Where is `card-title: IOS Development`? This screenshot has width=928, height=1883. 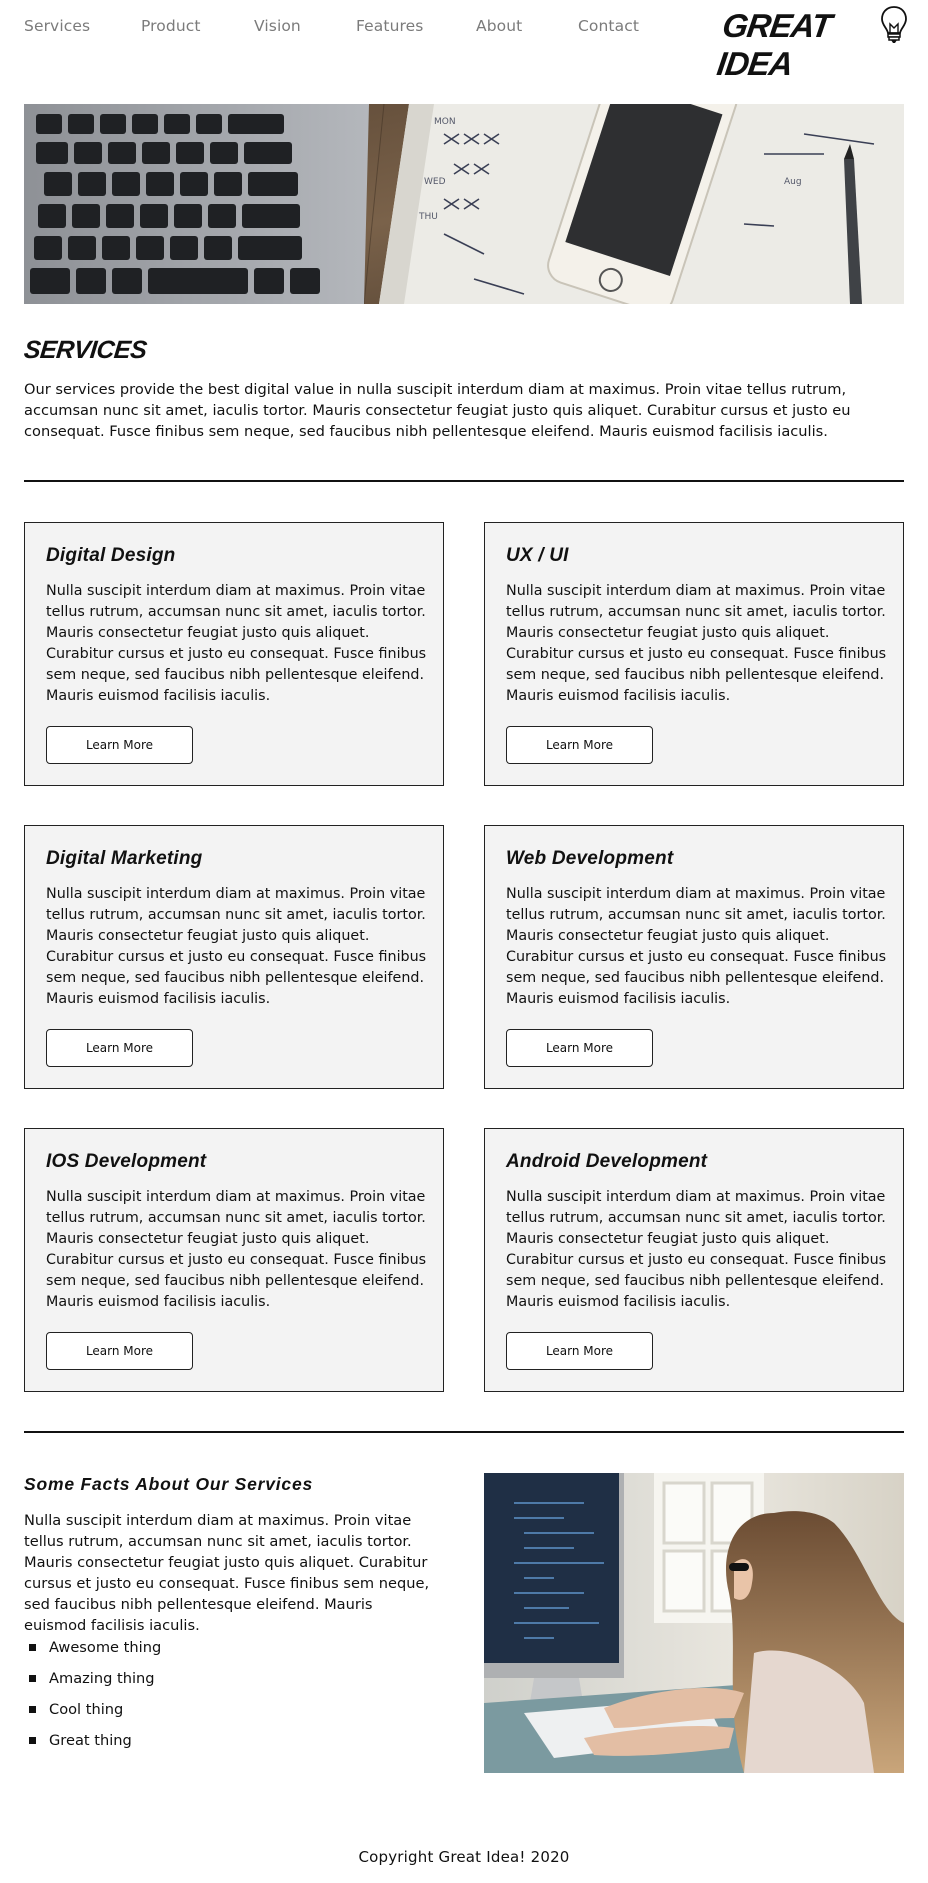 card-title: IOS Development is located at coordinates (126, 1161).